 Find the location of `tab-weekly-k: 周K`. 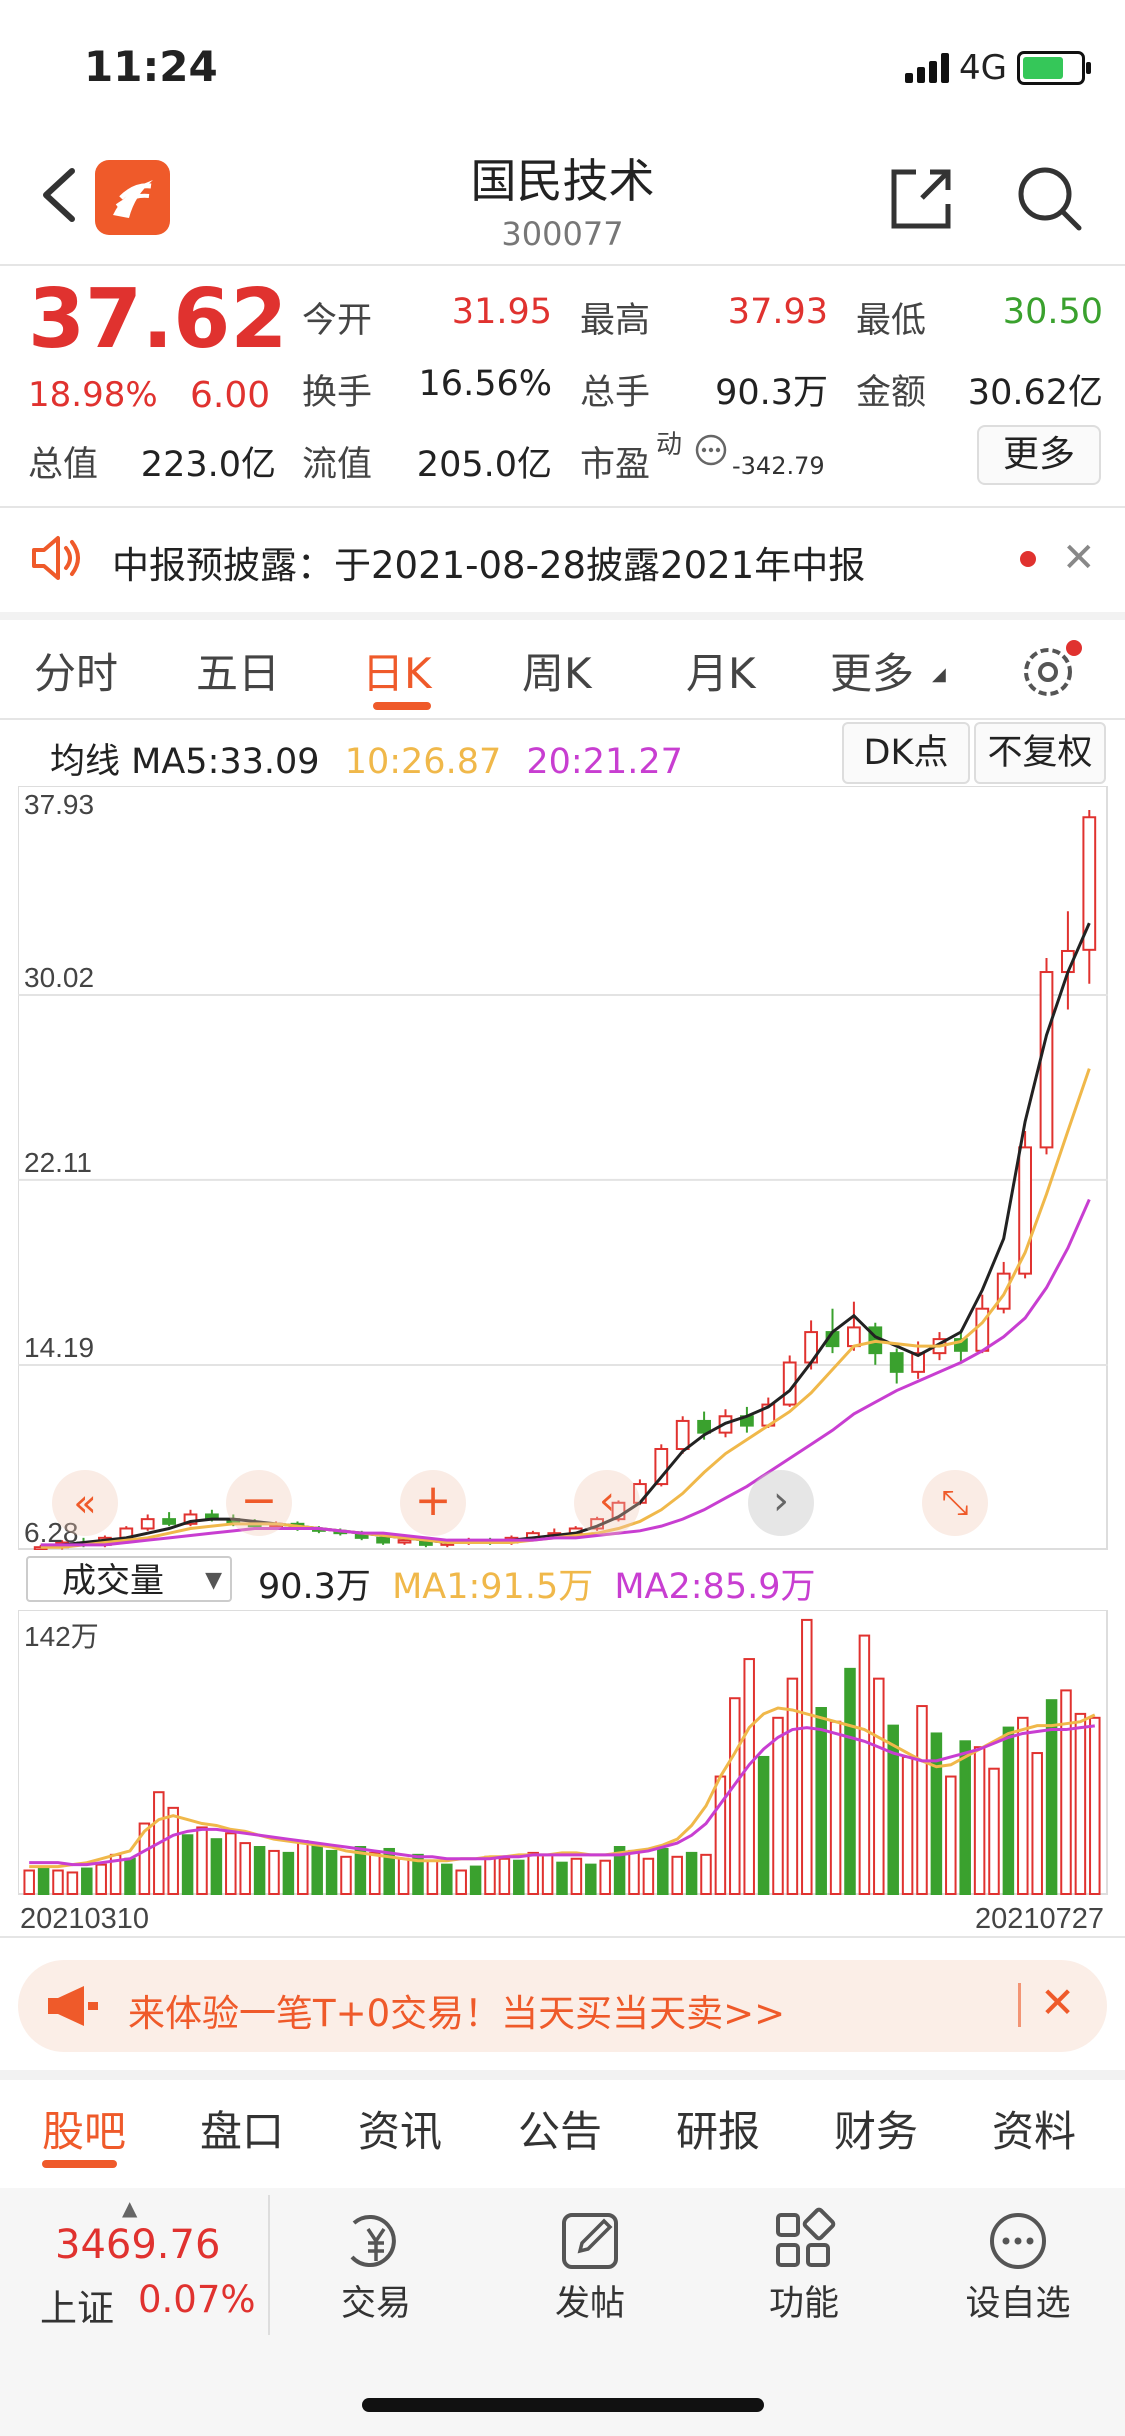

tab-weekly-k: 周K is located at coordinates (557, 670).